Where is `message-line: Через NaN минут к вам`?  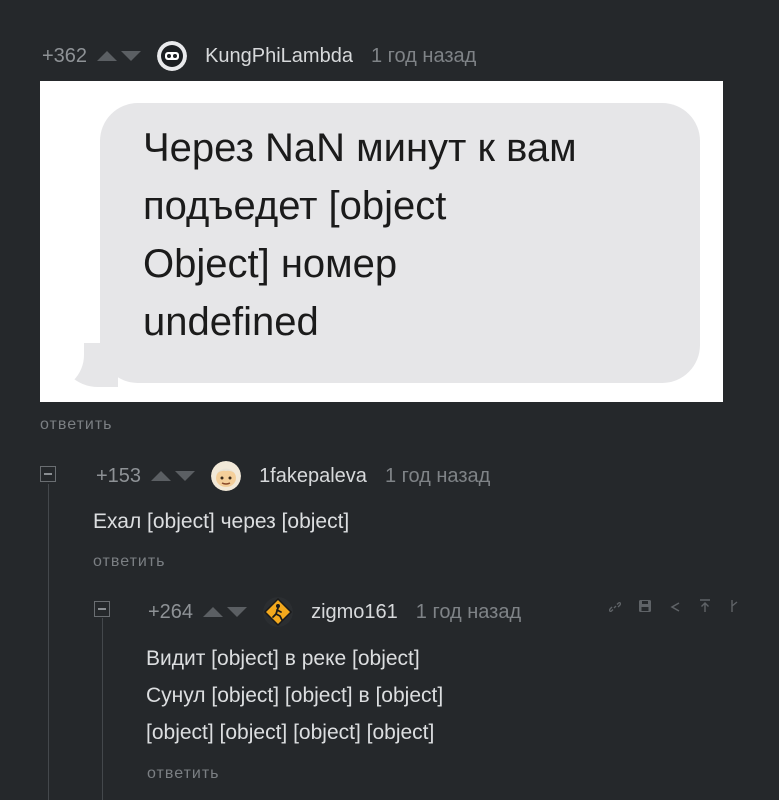 message-line: Через NaN минут к вам is located at coordinates (360, 148).